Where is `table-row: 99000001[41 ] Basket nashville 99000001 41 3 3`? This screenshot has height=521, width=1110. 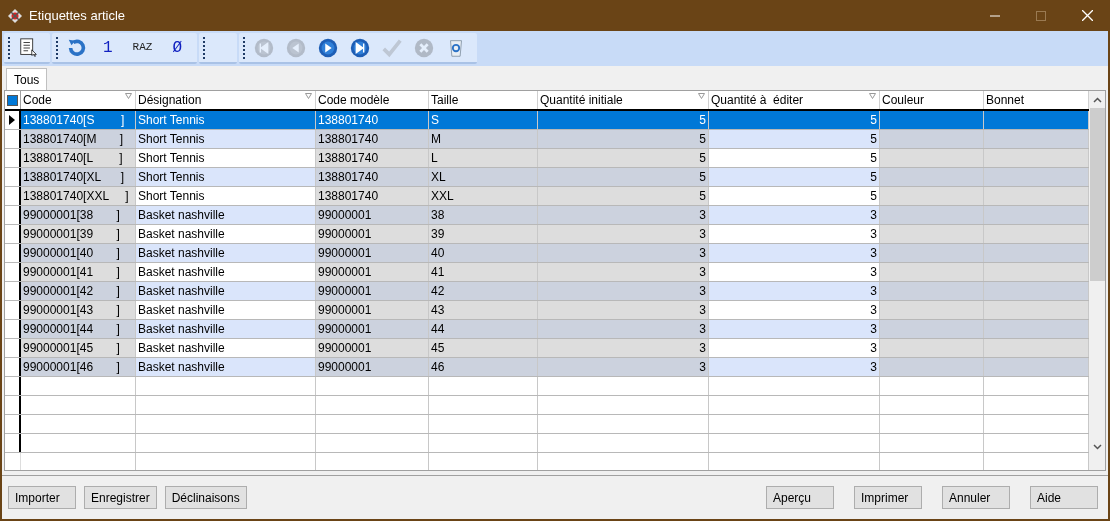 table-row: 99000001[41 ] Basket nashville 99000001 41 3 3 is located at coordinates (547, 272).